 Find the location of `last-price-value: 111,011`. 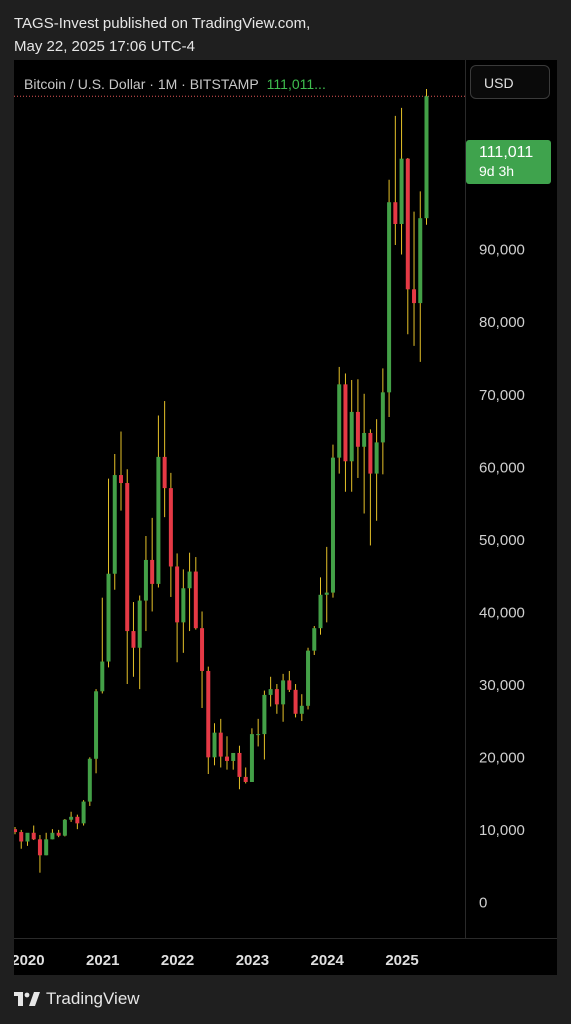

last-price-value: 111,011 is located at coordinates (506, 152).